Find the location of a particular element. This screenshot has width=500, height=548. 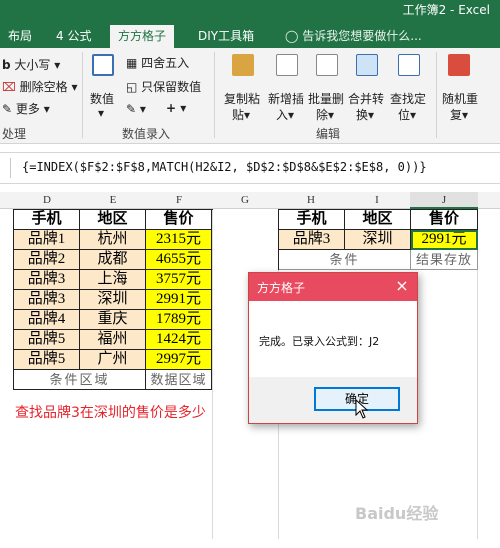

dialog-title-bar: 方方格子 × is located at coordinates (333, 287).